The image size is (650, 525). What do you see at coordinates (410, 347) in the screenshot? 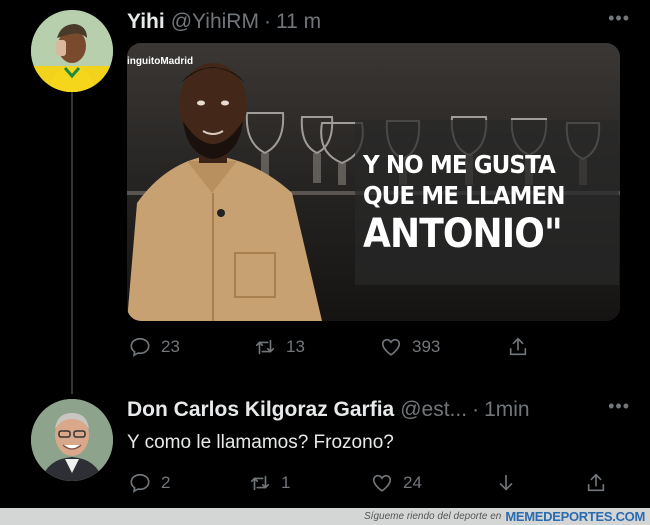
I see `like-button: 393` at bounding box center [410, 347].